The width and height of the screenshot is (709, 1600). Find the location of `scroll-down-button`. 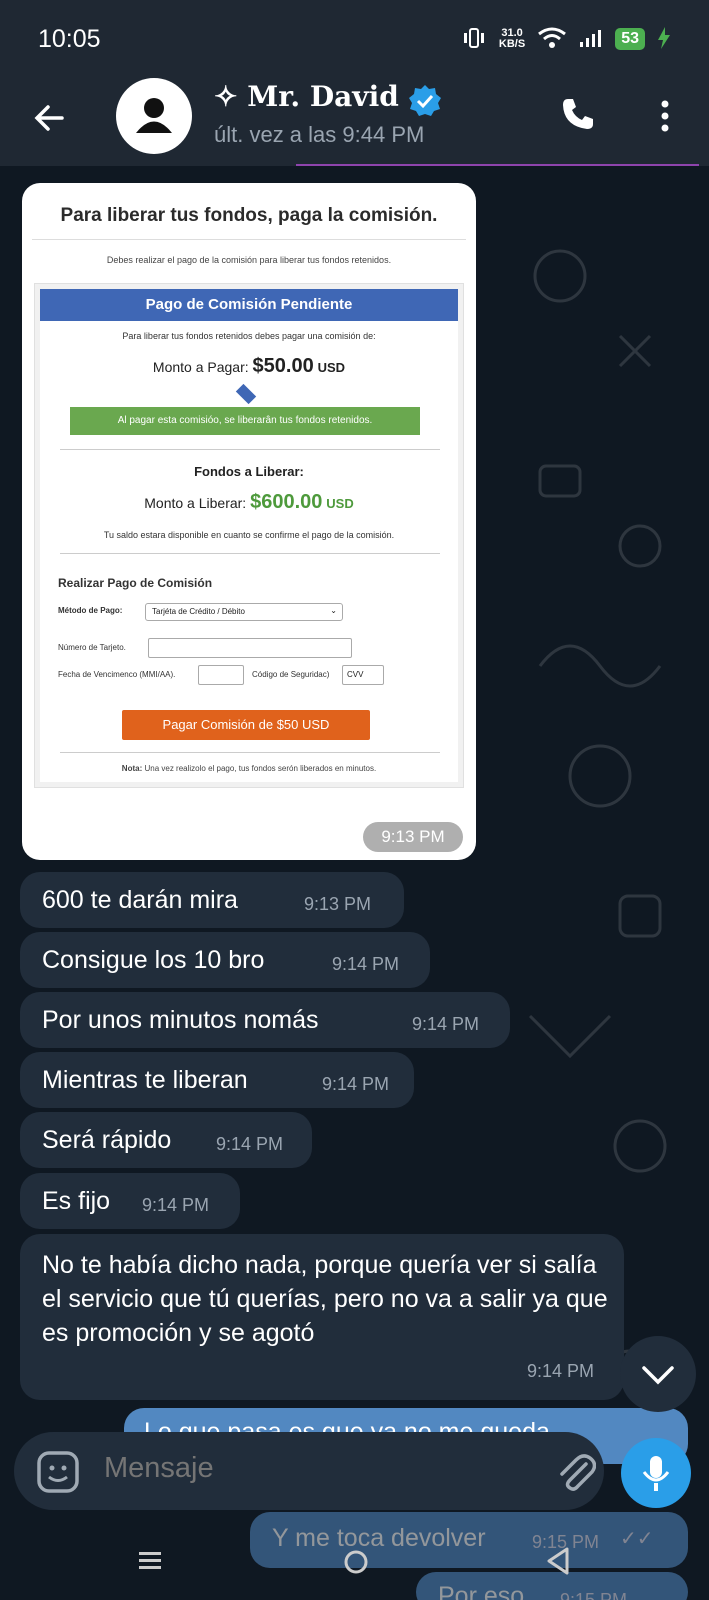

scroll-down-button is located at coordinates (658, 1374).